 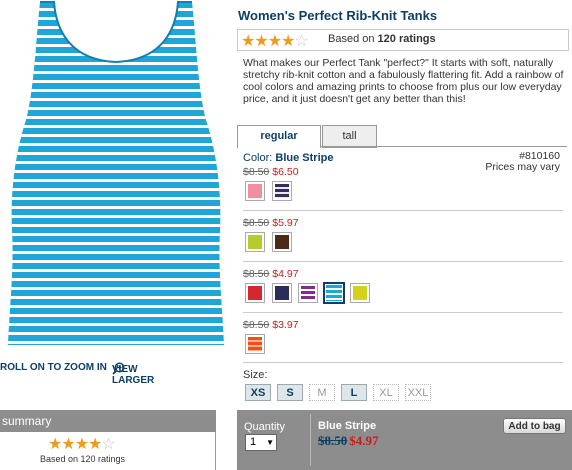 I want to click on tab-tall: tall, so click(x=349, y=136).